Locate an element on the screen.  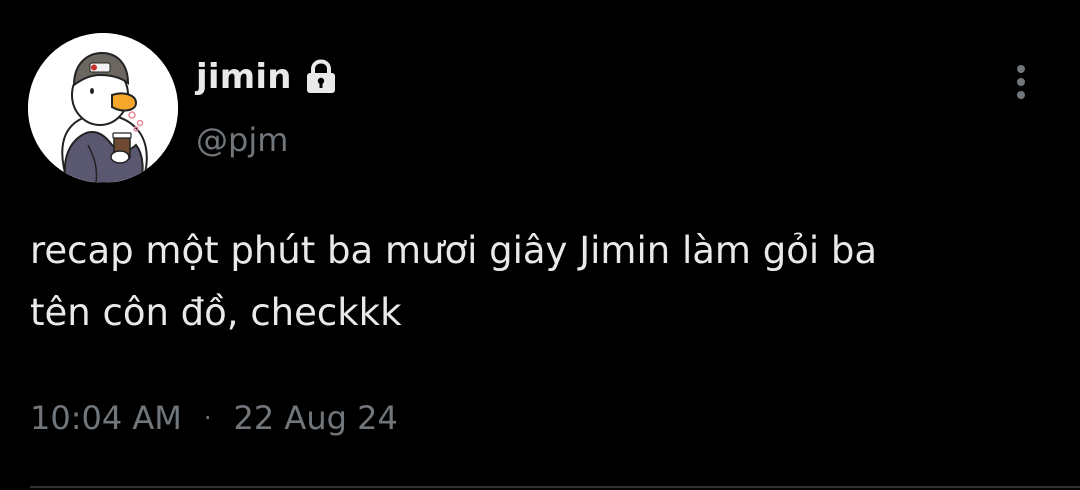
lock-icon is located at coordinates (321, 77).